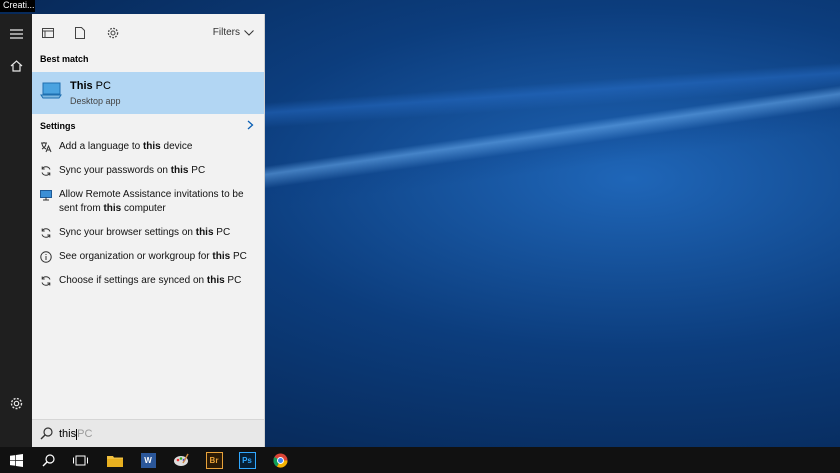 The width and height of the screenshot is (840, 473). What do you see at coordinates (148, 433) in the screenshot?
I see `search-input: thisPC` at bounding box center [148, 433].